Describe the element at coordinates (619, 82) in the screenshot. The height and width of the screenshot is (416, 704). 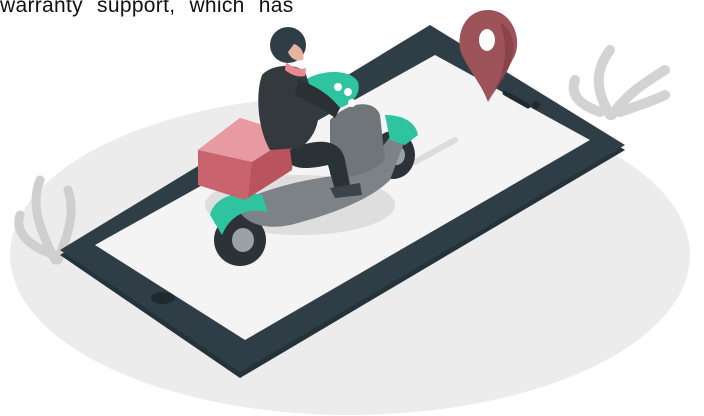
I see `plant-leaf-icon` at that location.